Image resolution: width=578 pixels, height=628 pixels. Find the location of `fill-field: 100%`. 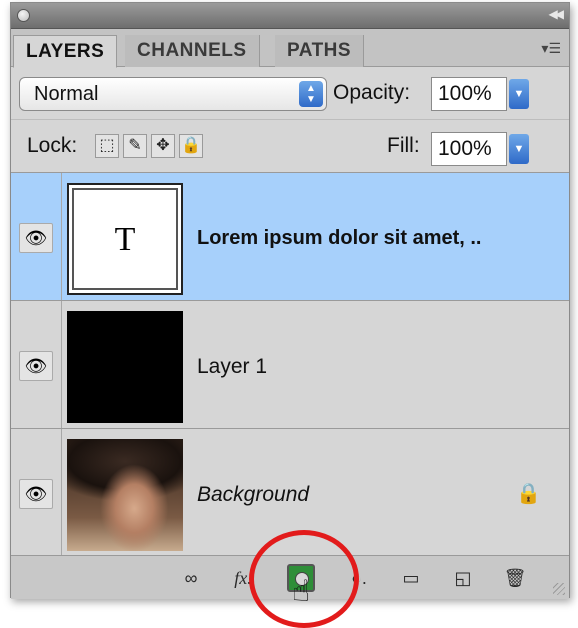

fill-field: 100% is located at coordinates (469, 149).